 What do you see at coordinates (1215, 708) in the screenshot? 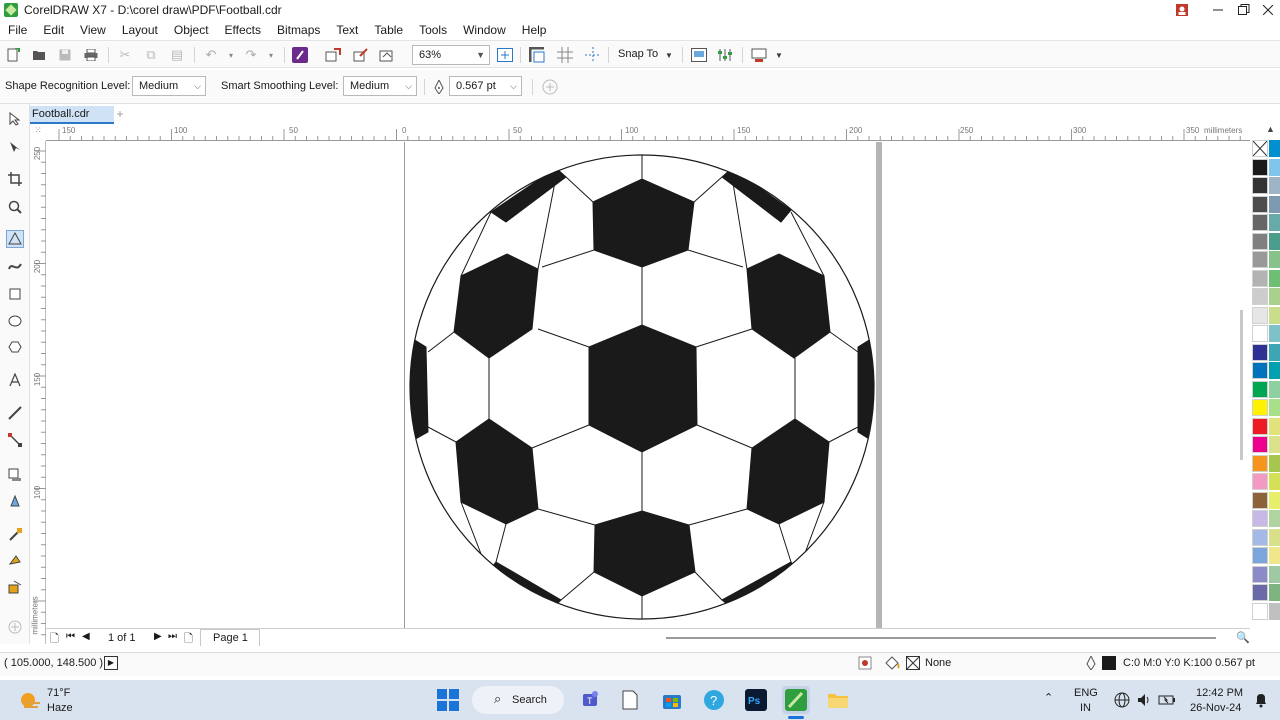
I see `clock-date: 26-Nov-24` at bounding box center [1215, 708].